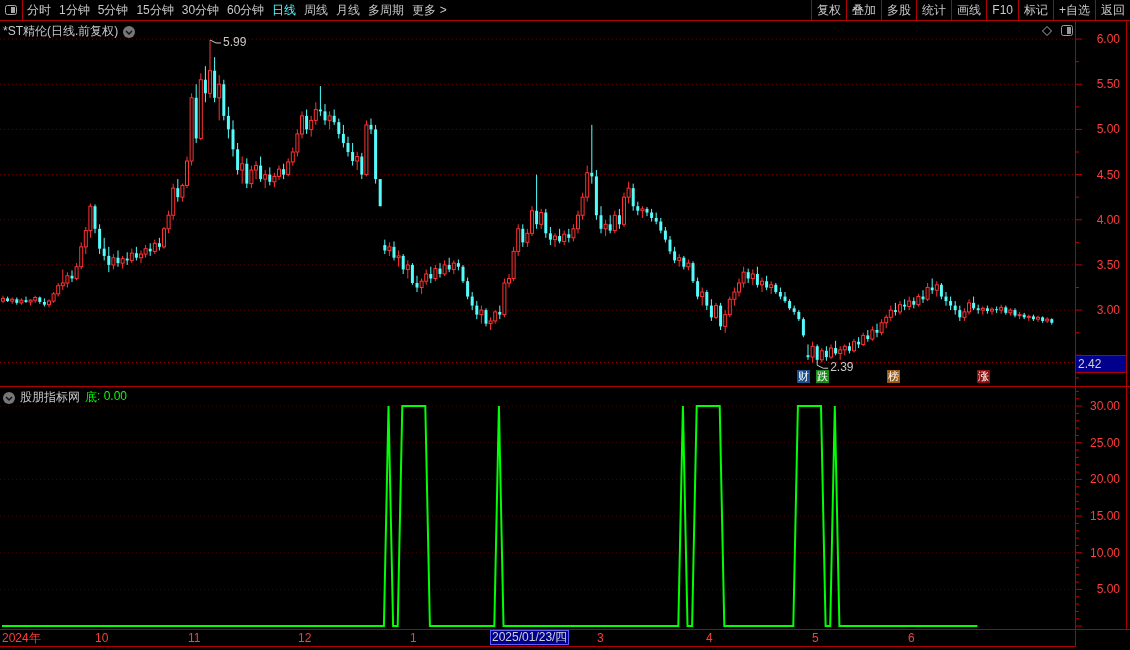 The height and width of the screenshot is (650, 1130). I want to click on axis-label: 20.00, so click(1104, 479).